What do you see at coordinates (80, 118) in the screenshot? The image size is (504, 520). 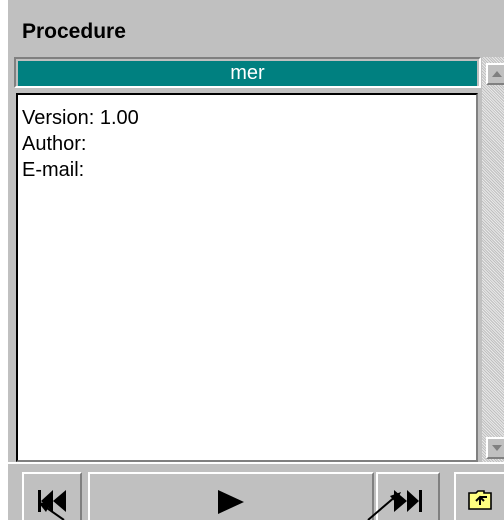 I see `description-version: Version: 1.00` at bounding box center [80, 118].